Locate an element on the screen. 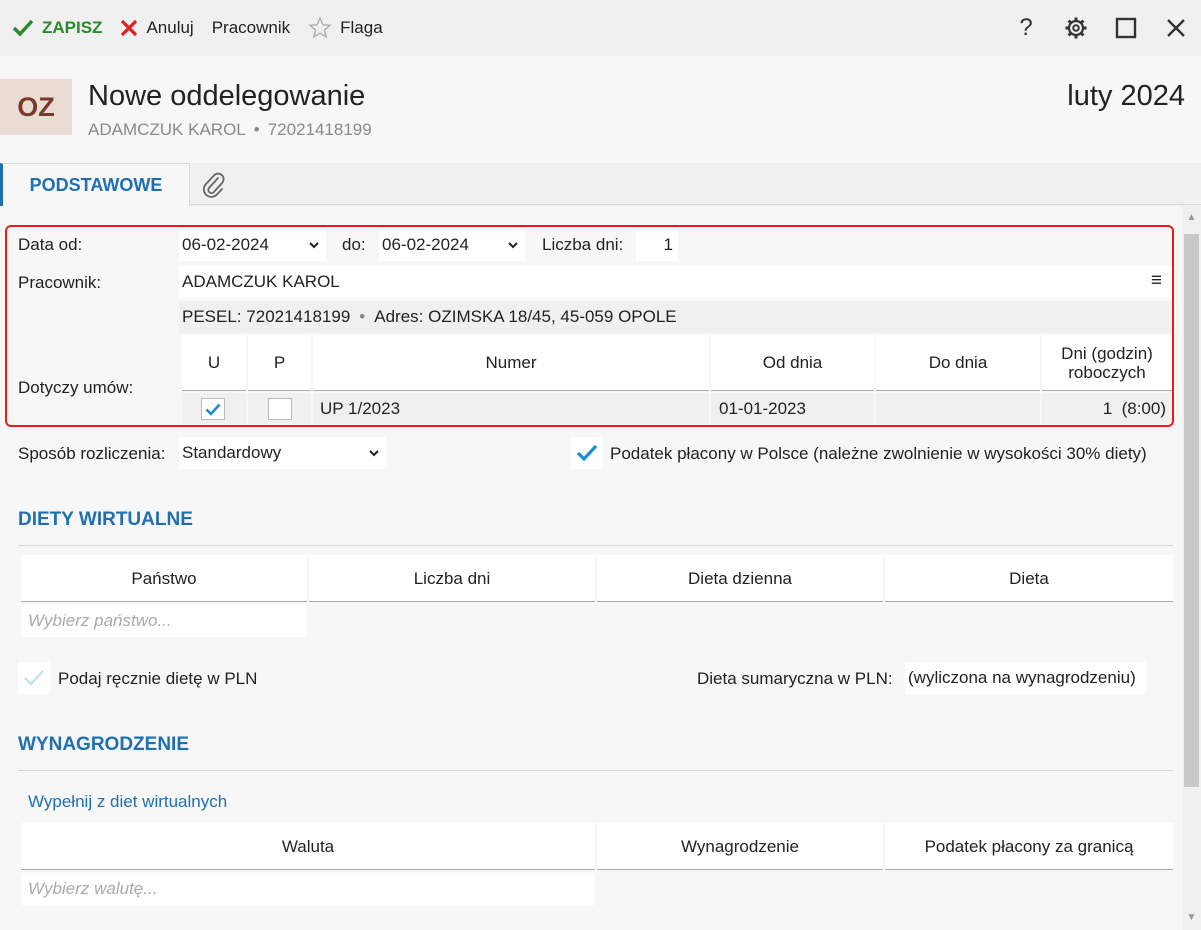  chevron-down-icon is located at coordinates (374, 453).